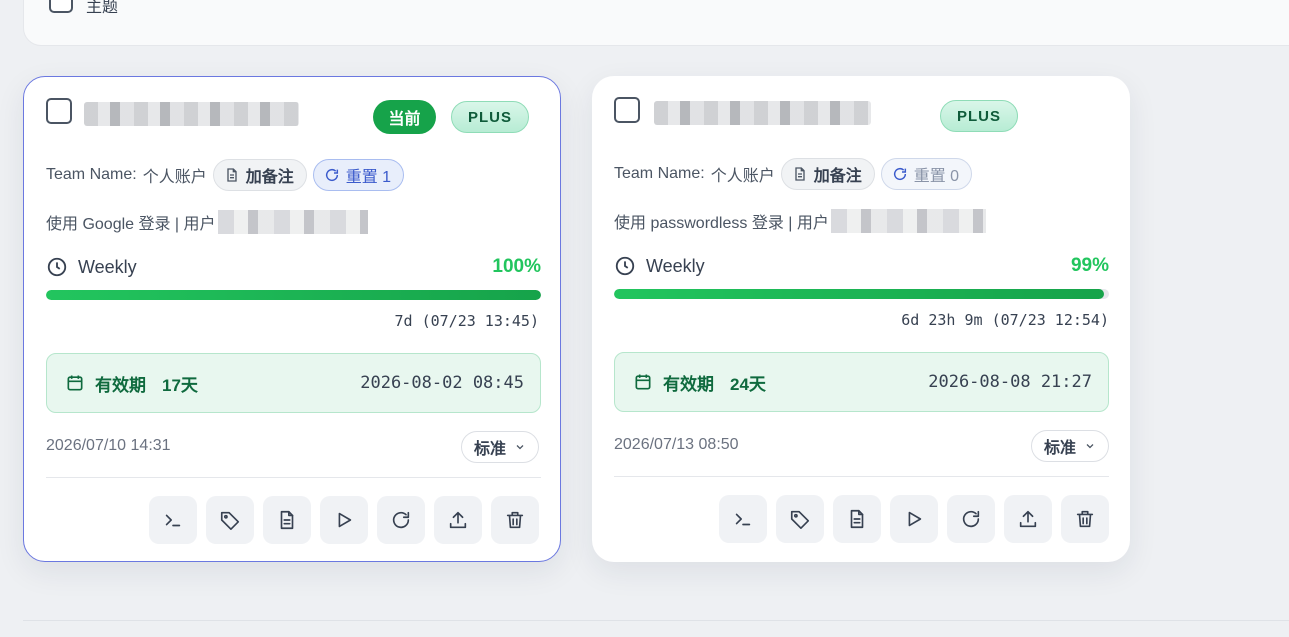 The height and width of the screenshot is (637, 1289). What do you see at coordinates (721, 223) in the screenshot?
I see `login-text: 使用 passwordless 登录 | 用户` at bounding box center [721, 223].